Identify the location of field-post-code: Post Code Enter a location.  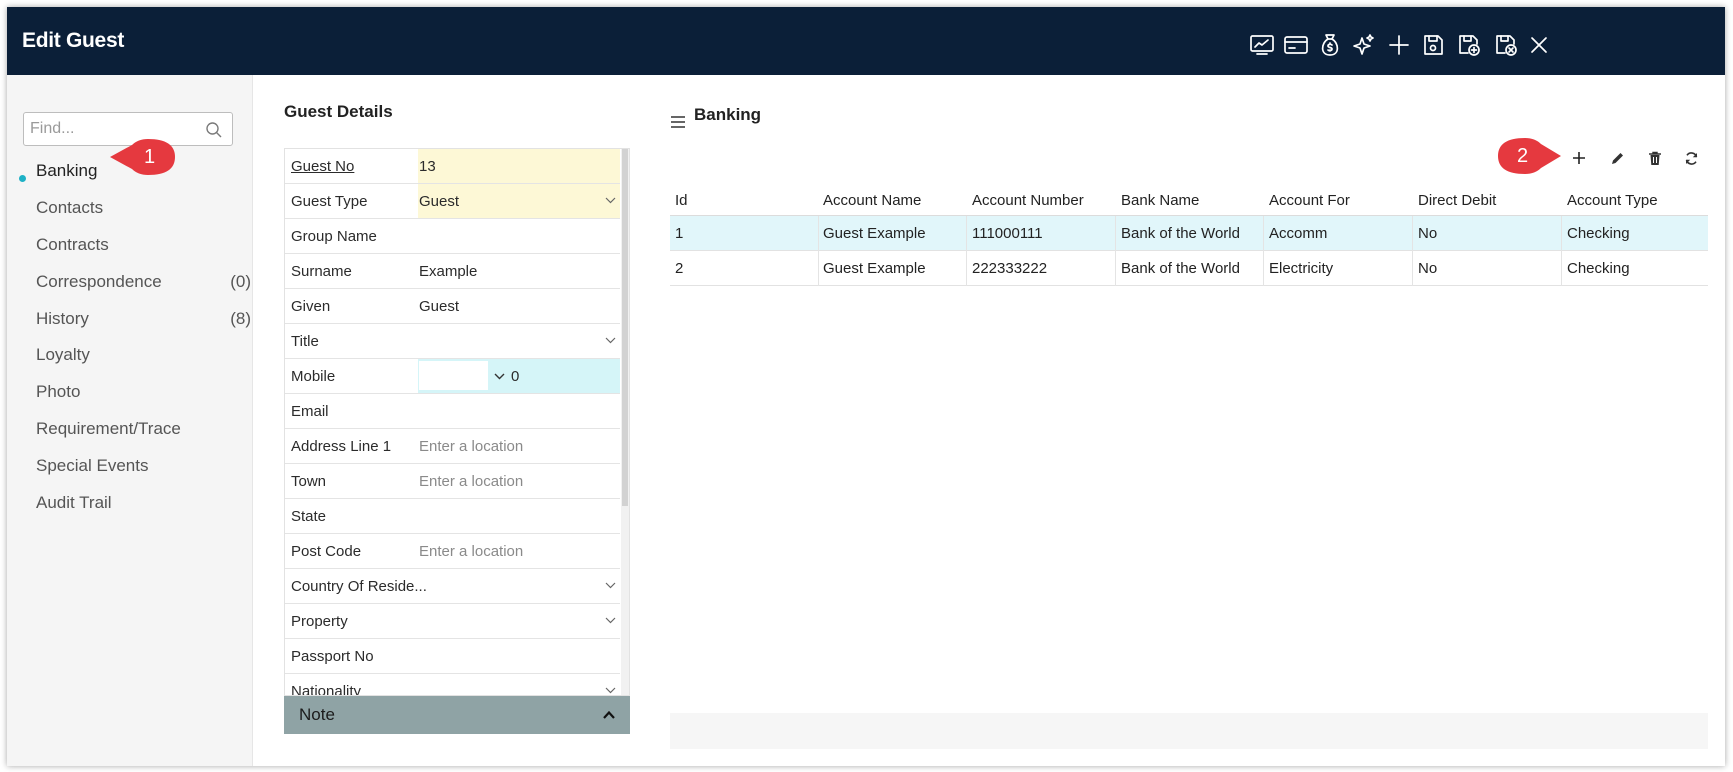
(452, 551).